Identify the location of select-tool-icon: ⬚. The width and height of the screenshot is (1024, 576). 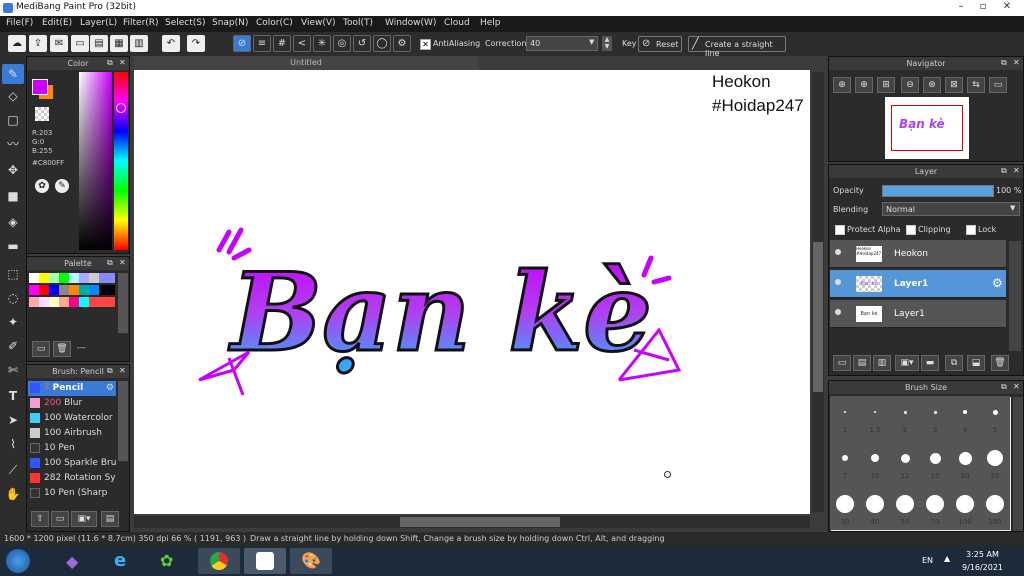
(13, 274).